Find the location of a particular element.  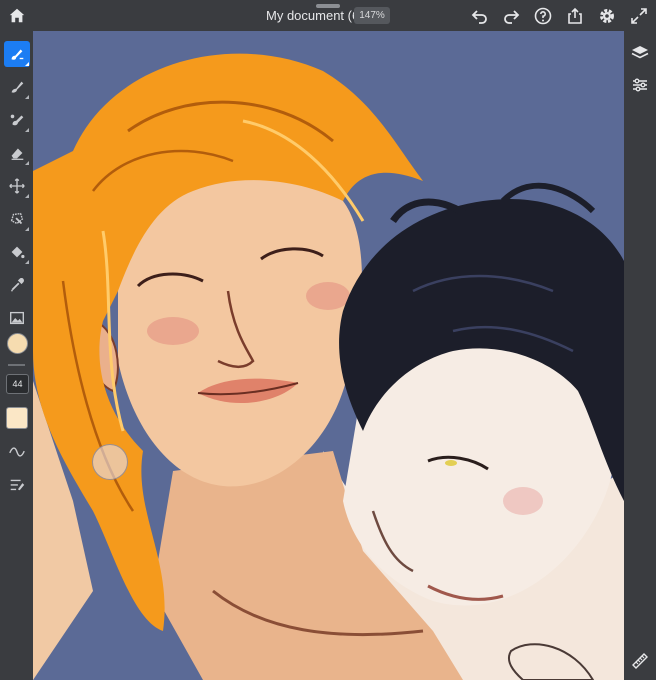

fill-tool-button is located at coordinates (17, 252).